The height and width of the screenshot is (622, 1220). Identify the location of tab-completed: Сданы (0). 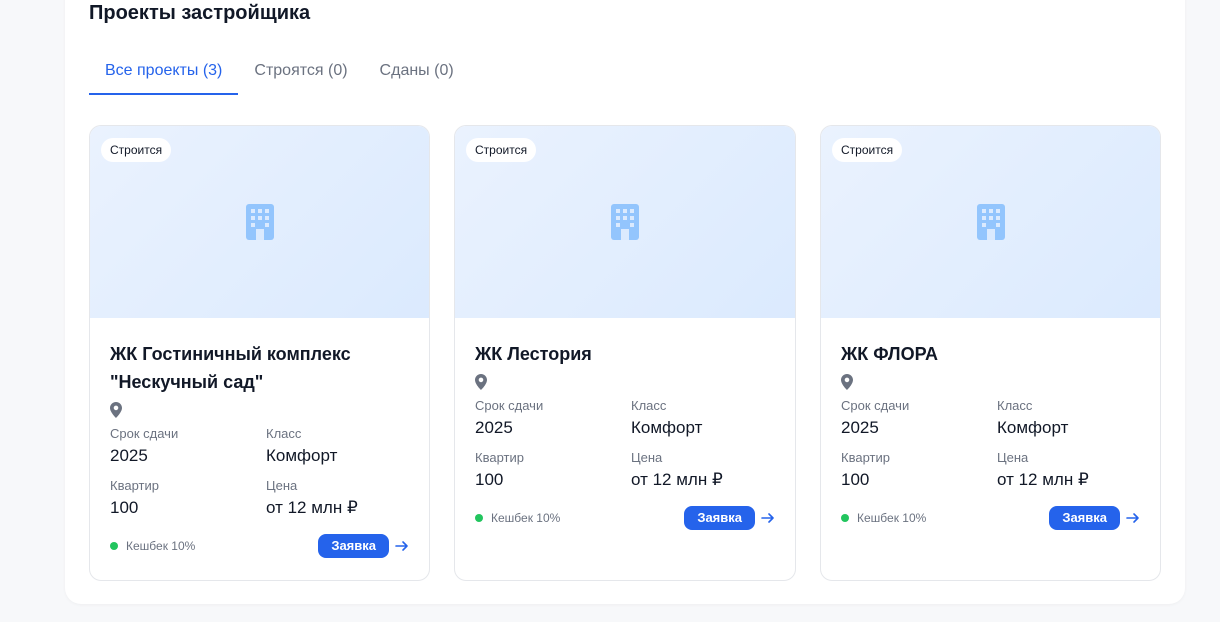
(417, 74).